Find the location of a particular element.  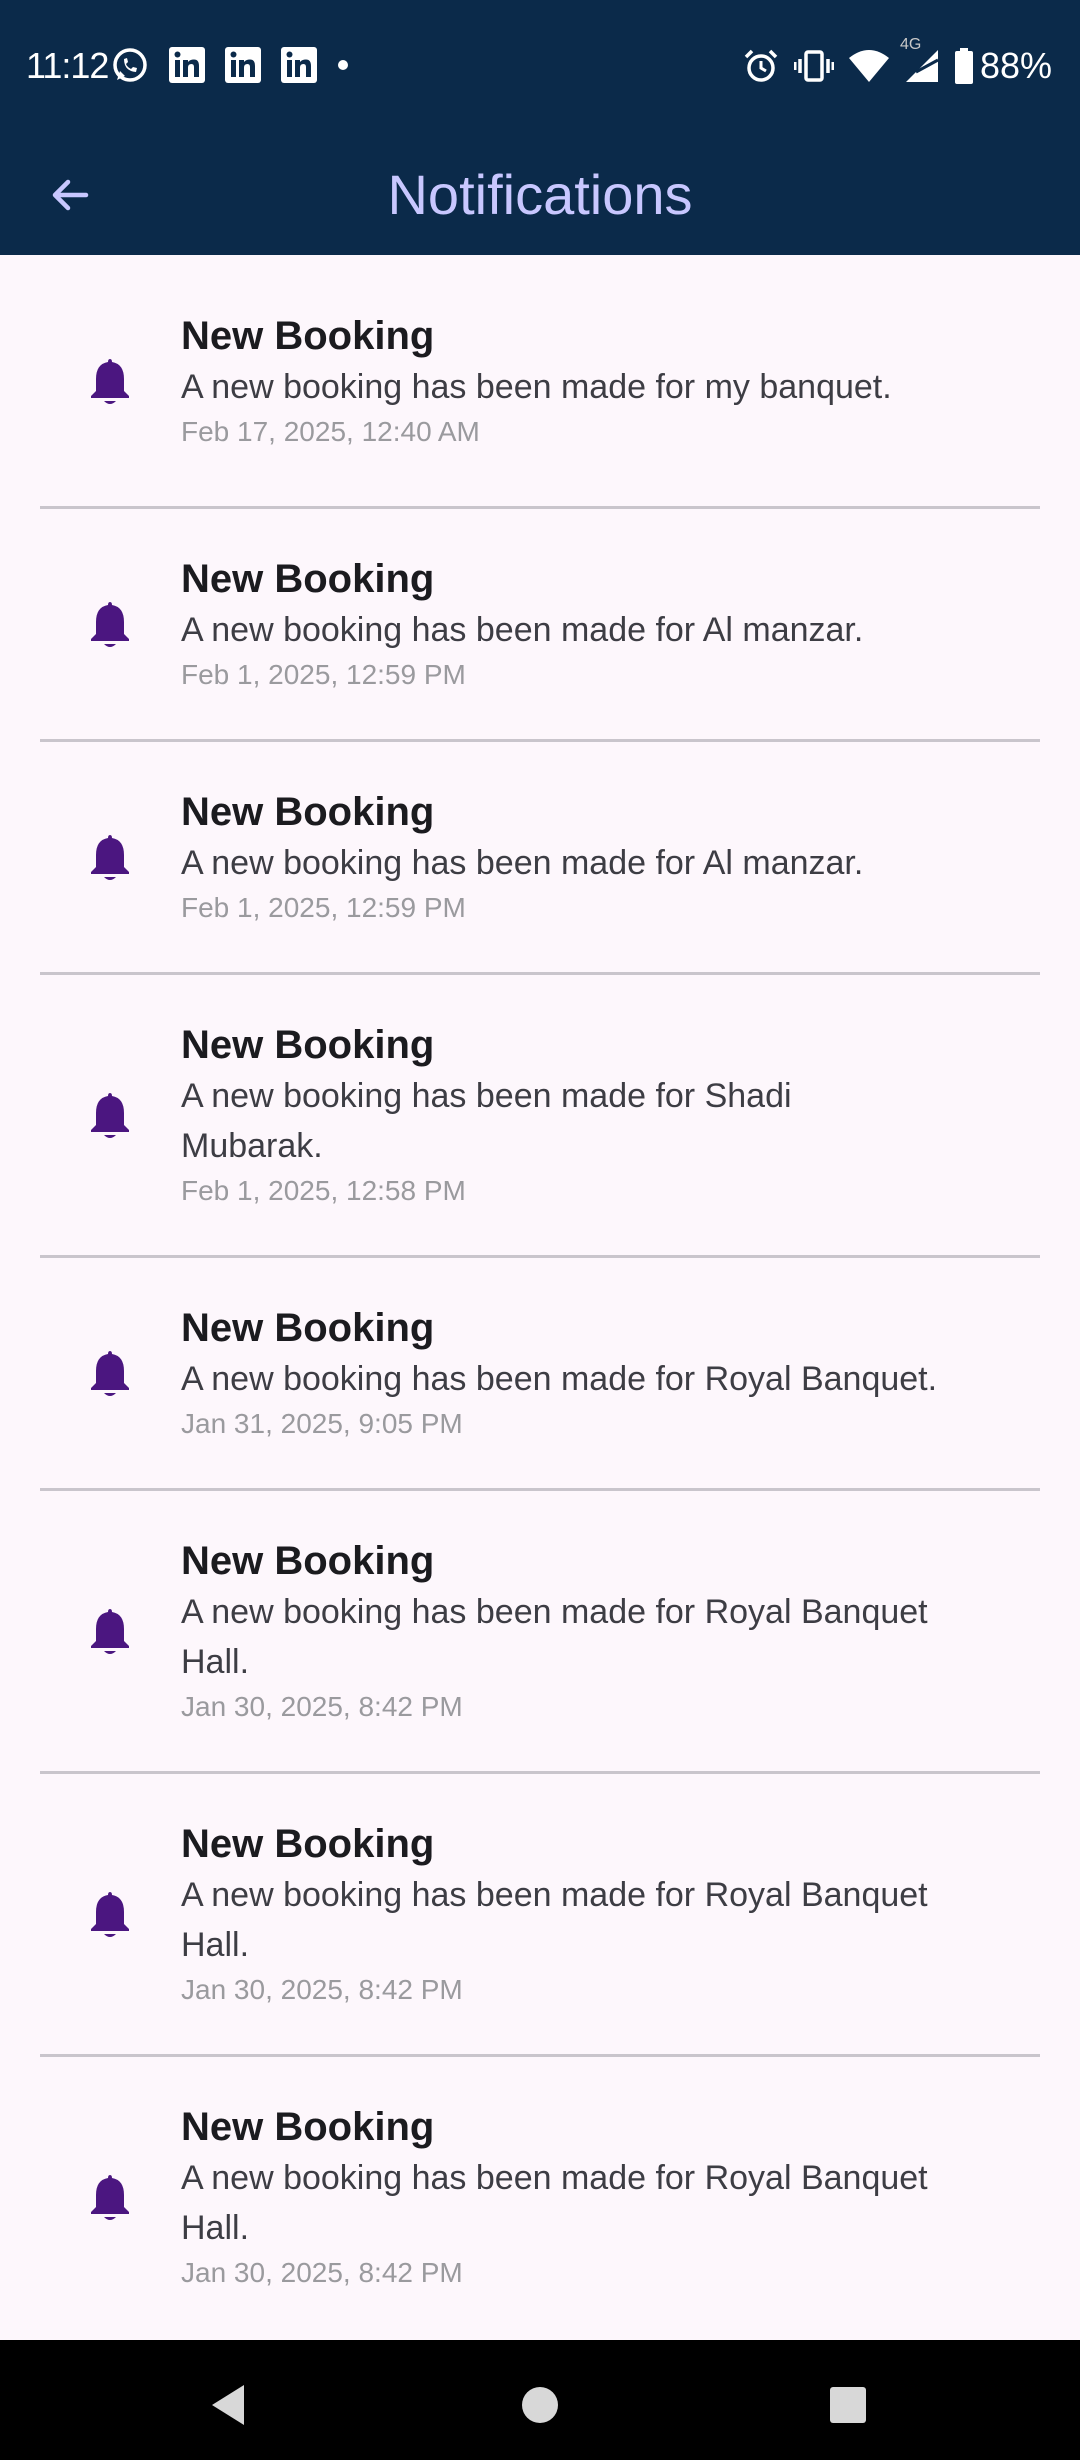

page-title: Notifications is located at coordinates (540, 194).